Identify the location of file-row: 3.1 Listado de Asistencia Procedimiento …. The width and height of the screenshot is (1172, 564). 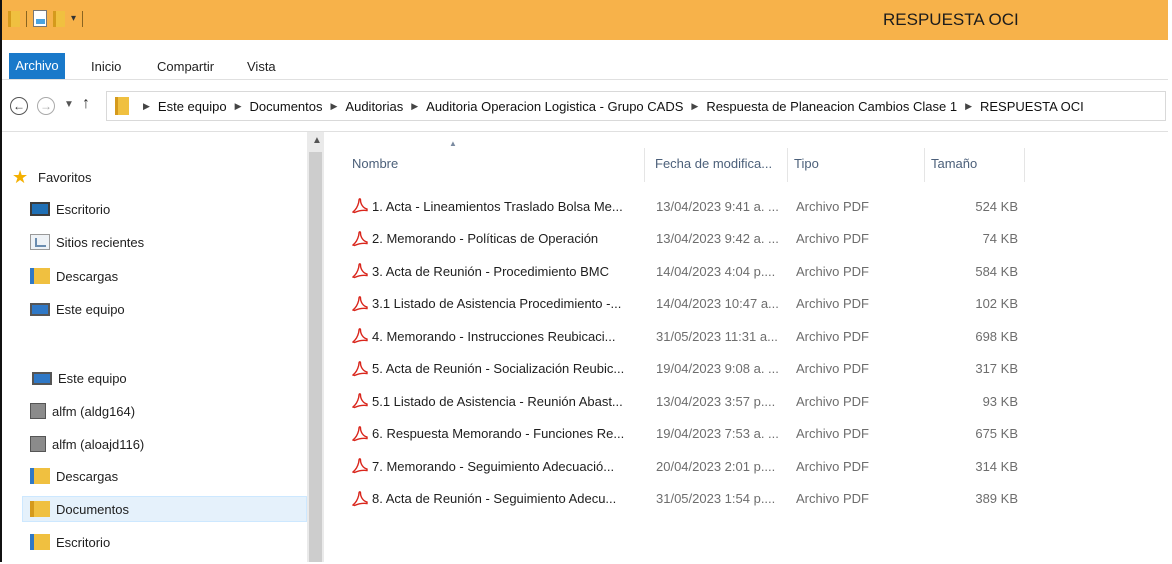
(685, 304).